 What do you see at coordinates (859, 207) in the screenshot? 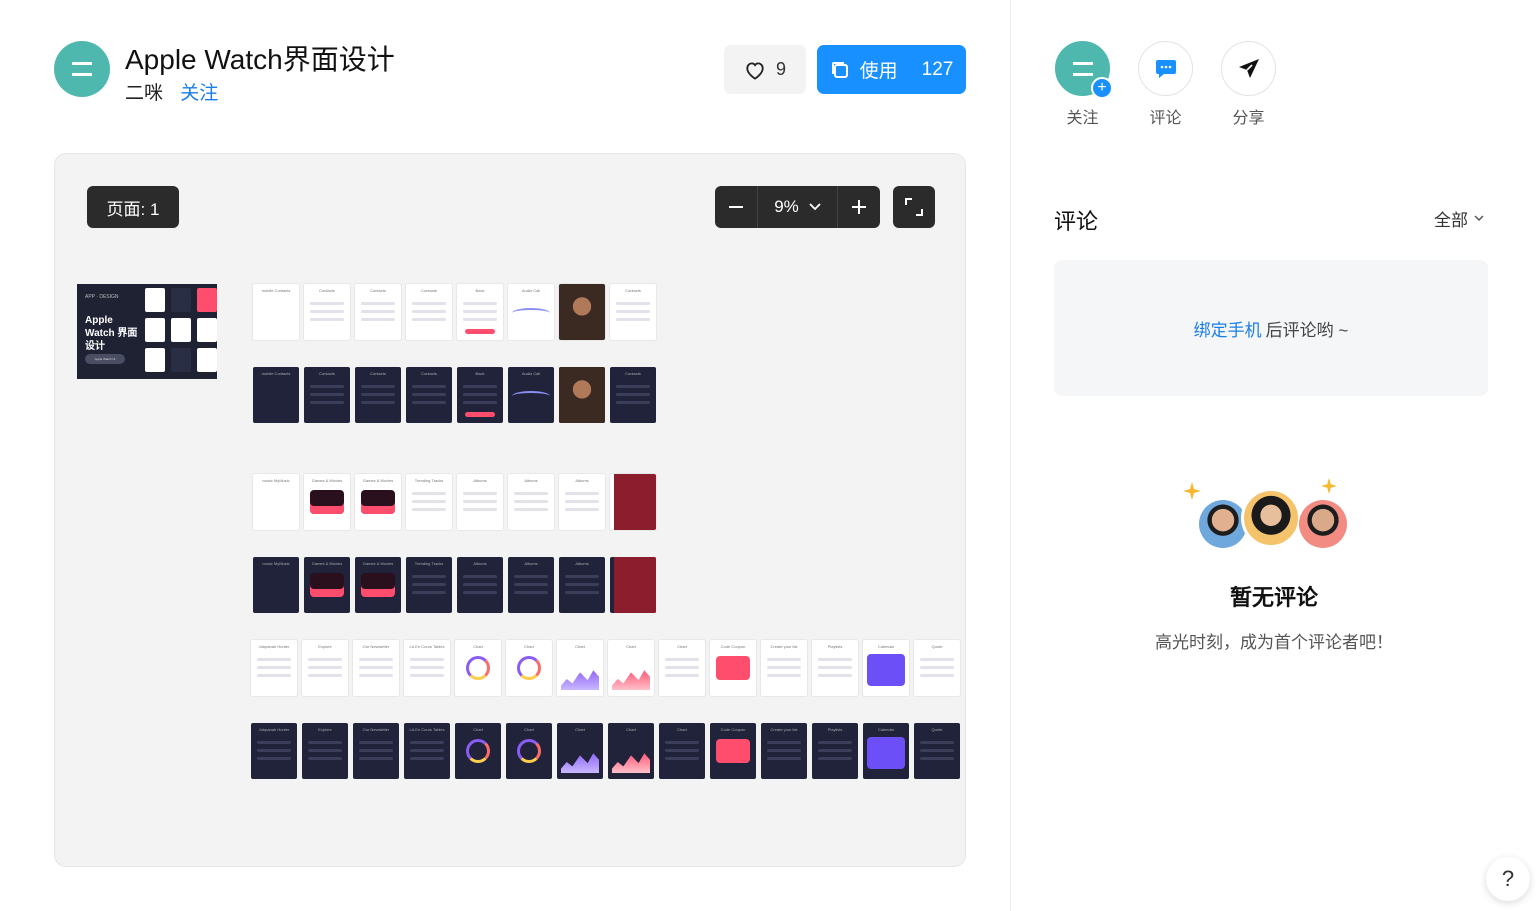
I see `zoom-in-button` at bounding box center [859, 207].